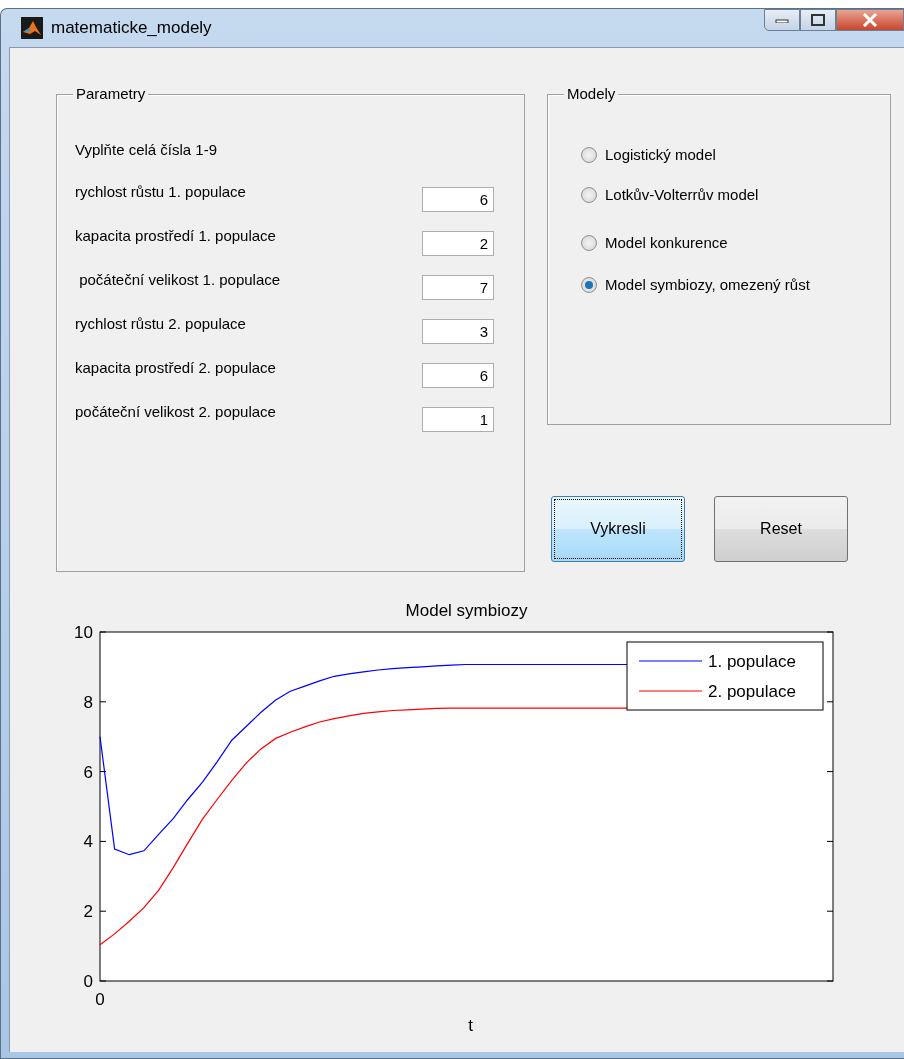 The width and height of the screenshot is (904, 1059). What do you see at coordinates (131, 28) in the screenshot?
I see `window-title: matematicke_modely` at bounding box center [131, 28].